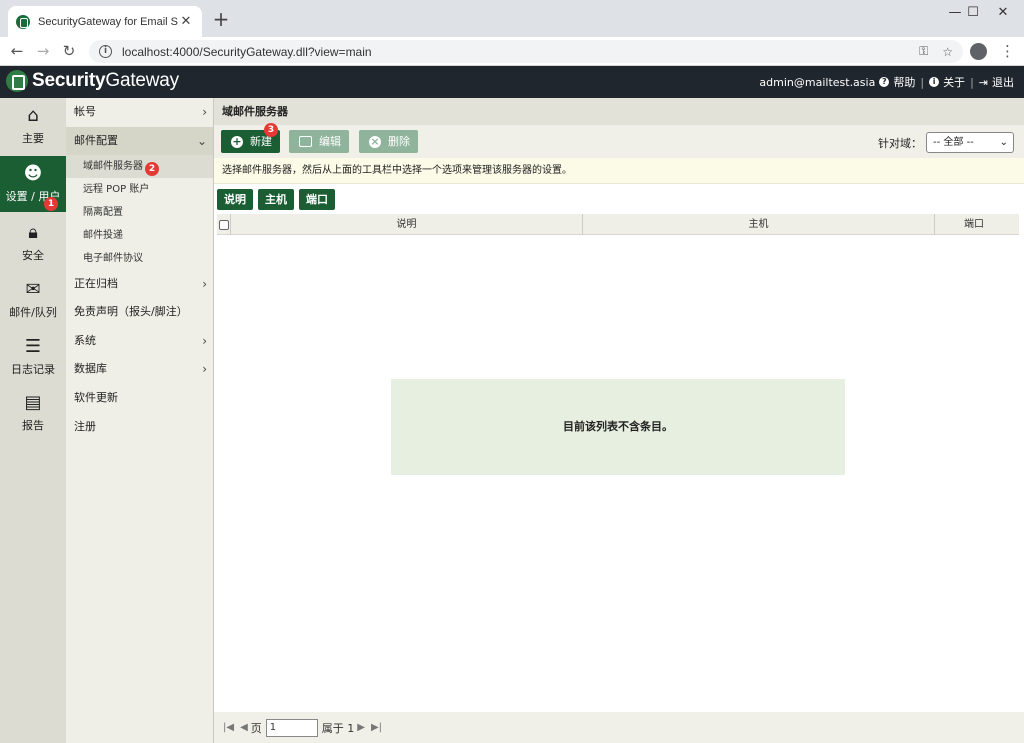 The height and width of the screenshot is (743, 1024). I want to click on page-number-input: 1, so click(291, 727).